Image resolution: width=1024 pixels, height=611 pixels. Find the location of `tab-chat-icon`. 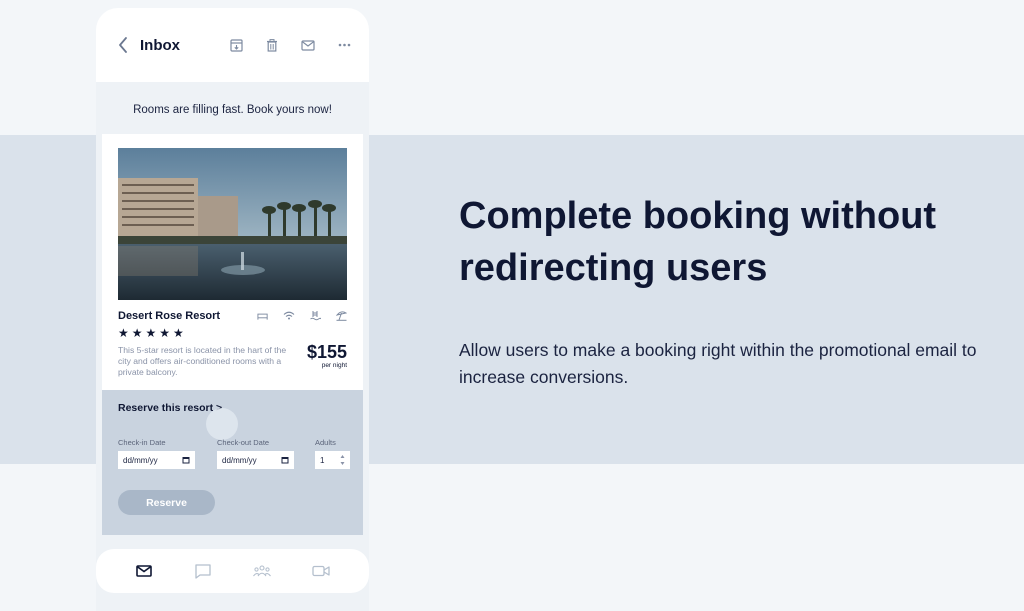

tab-chat-icon is located at coordinates (203, 571).